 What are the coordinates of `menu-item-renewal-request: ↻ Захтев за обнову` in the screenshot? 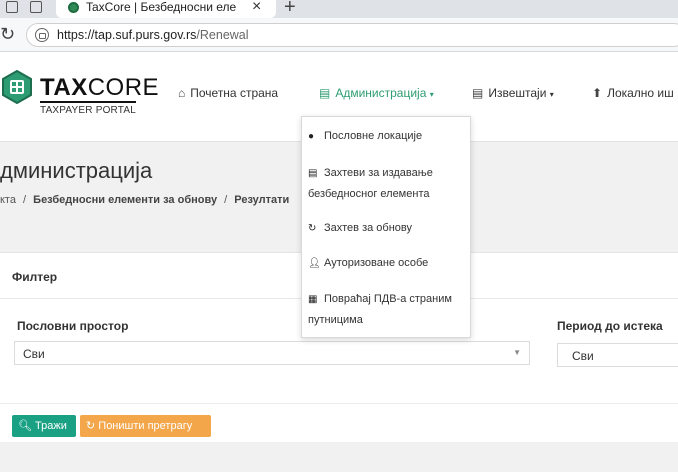 It's located at (387, 228).